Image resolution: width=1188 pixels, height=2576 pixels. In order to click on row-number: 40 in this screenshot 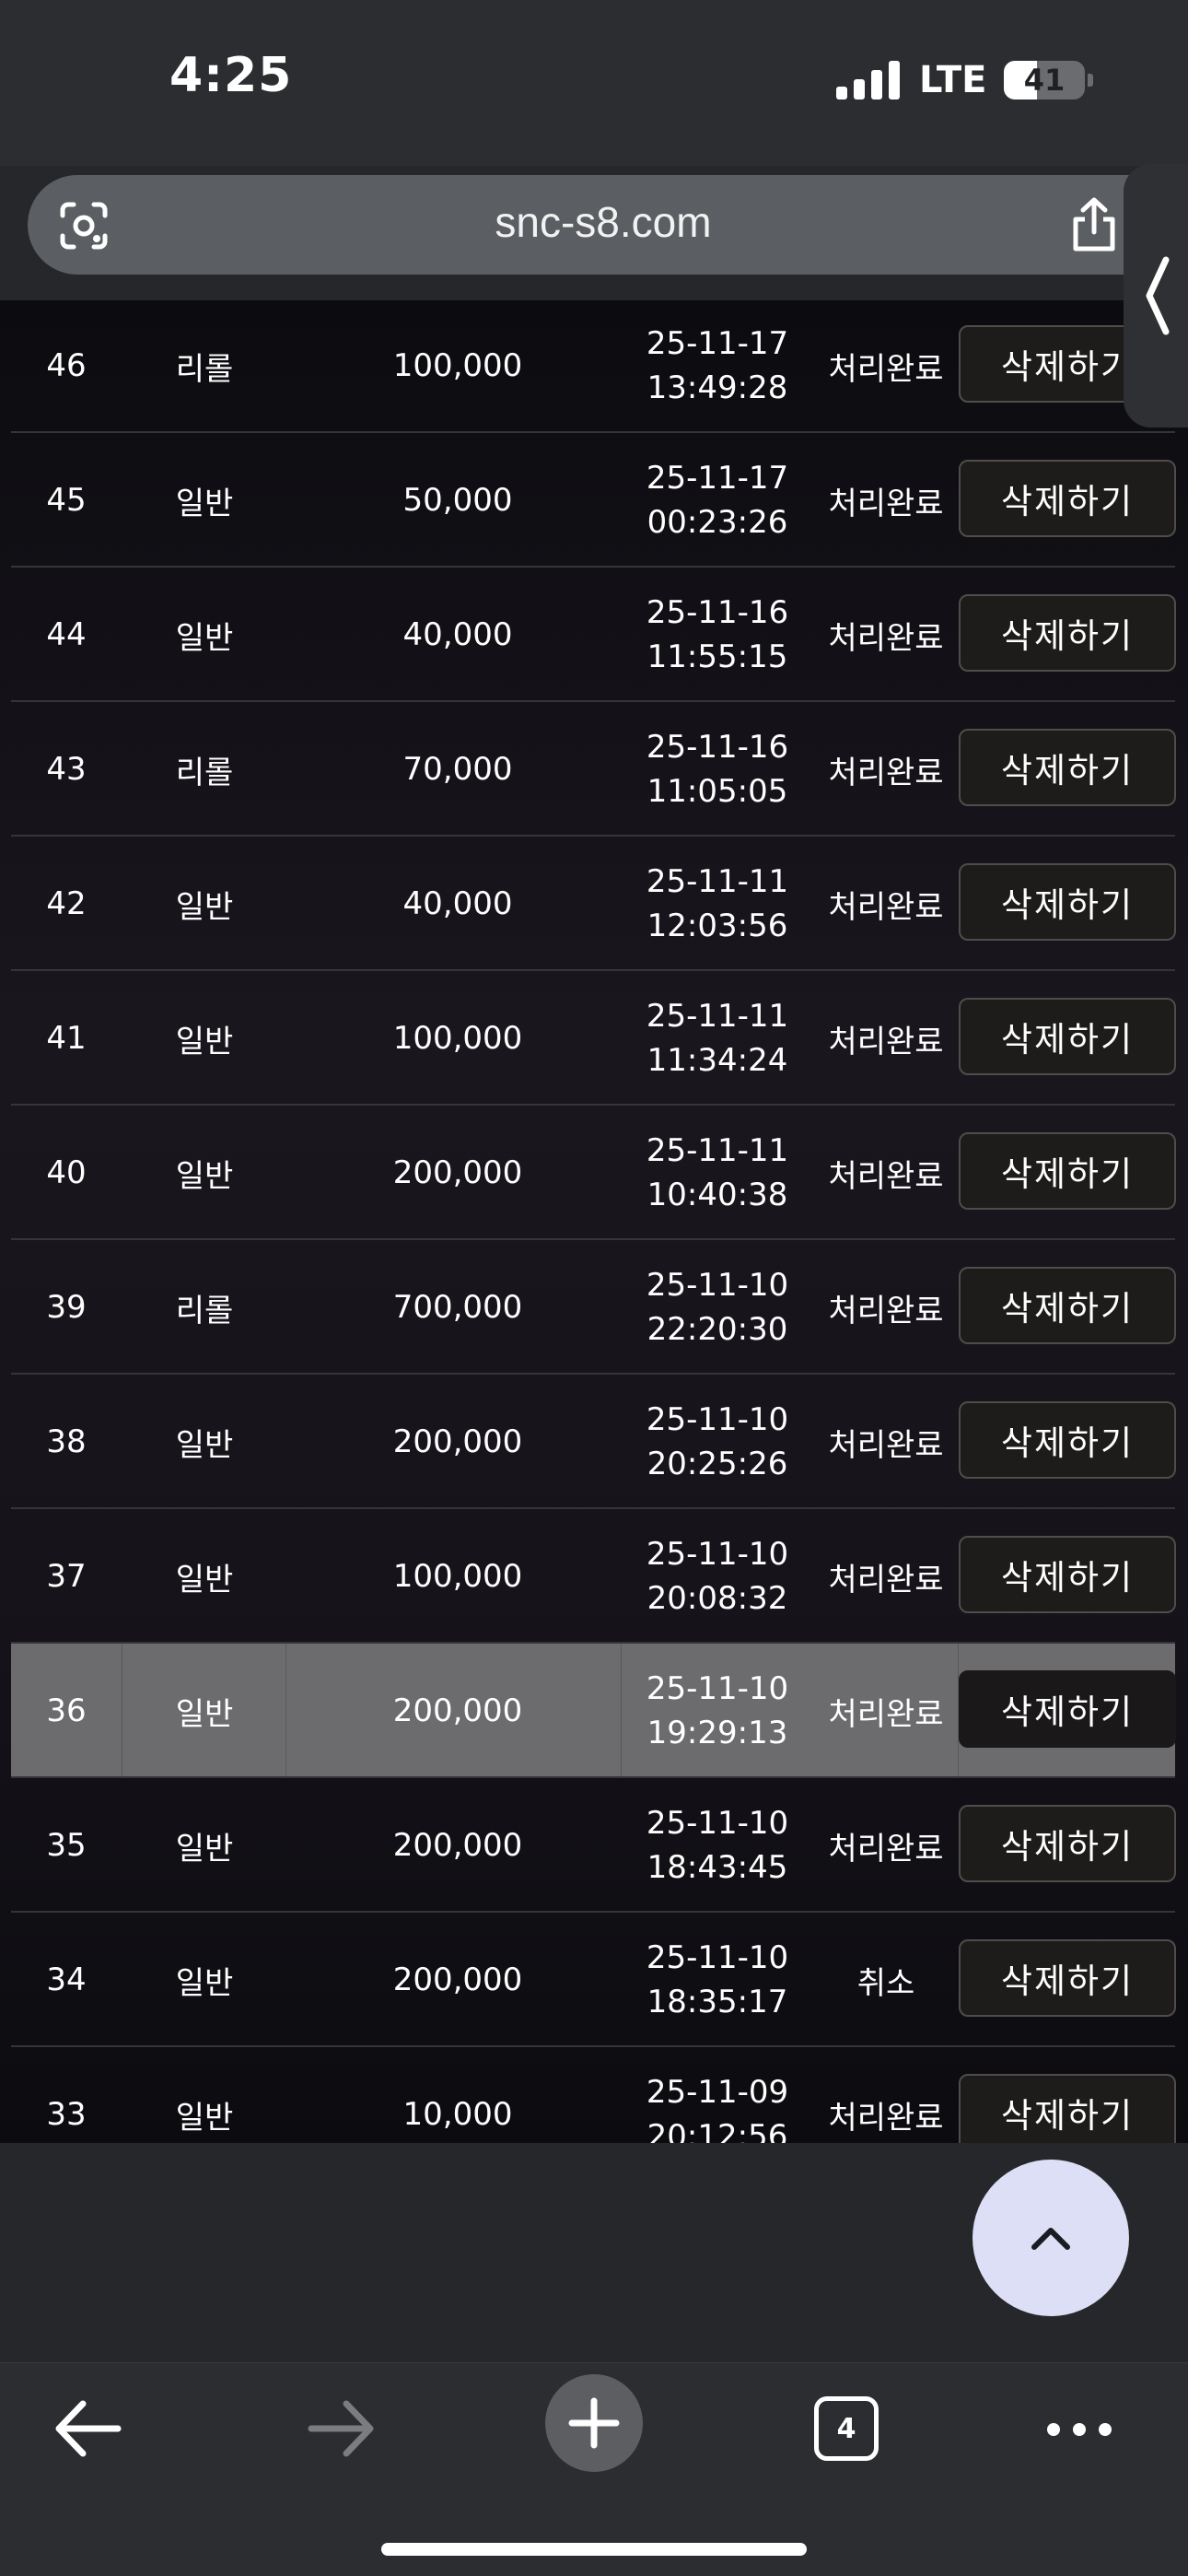, I will do `click(66, 1172)`.